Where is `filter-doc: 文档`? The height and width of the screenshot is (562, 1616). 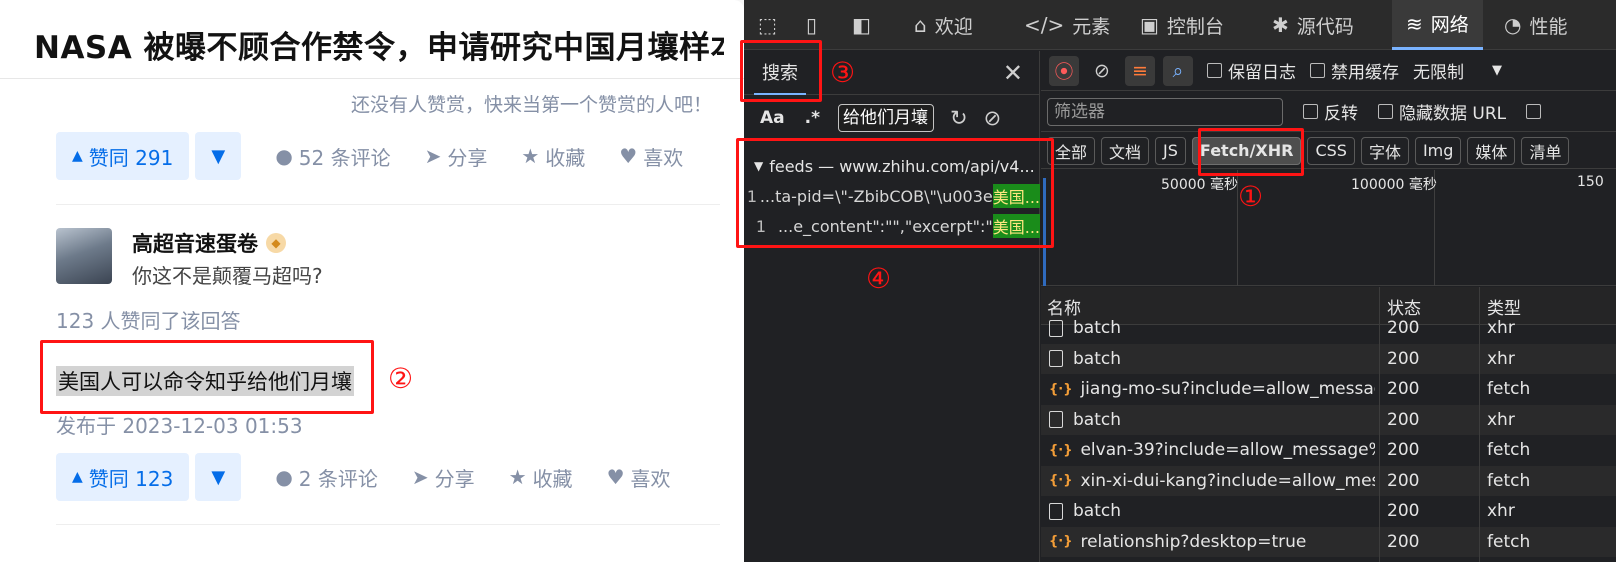
filter-doc: 文档 is located at coordinates (1125, 150).